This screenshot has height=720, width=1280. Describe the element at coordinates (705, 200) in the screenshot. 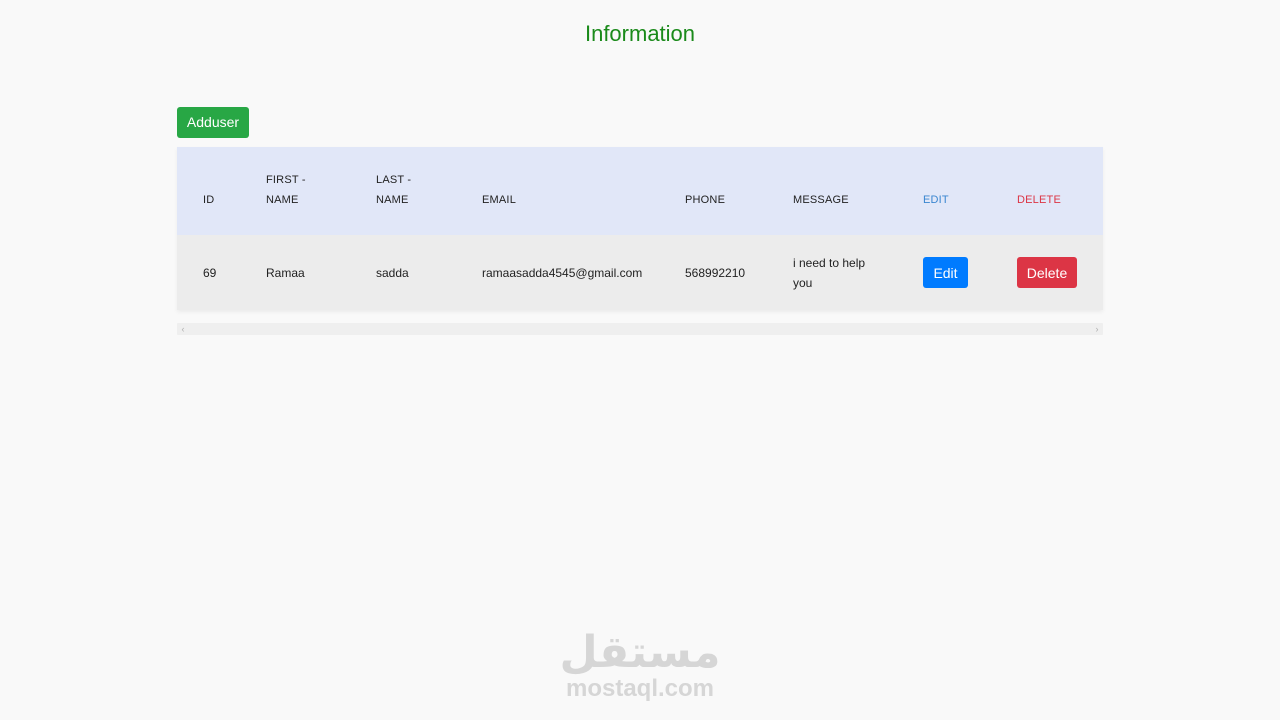

I see `header-phone: PHONE` at that location.